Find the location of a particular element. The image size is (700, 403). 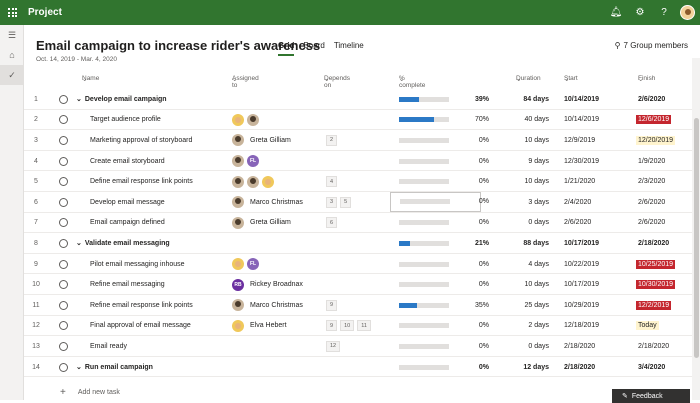

finish-cell: 12/6/2019 is located at coordinates (654, 120).